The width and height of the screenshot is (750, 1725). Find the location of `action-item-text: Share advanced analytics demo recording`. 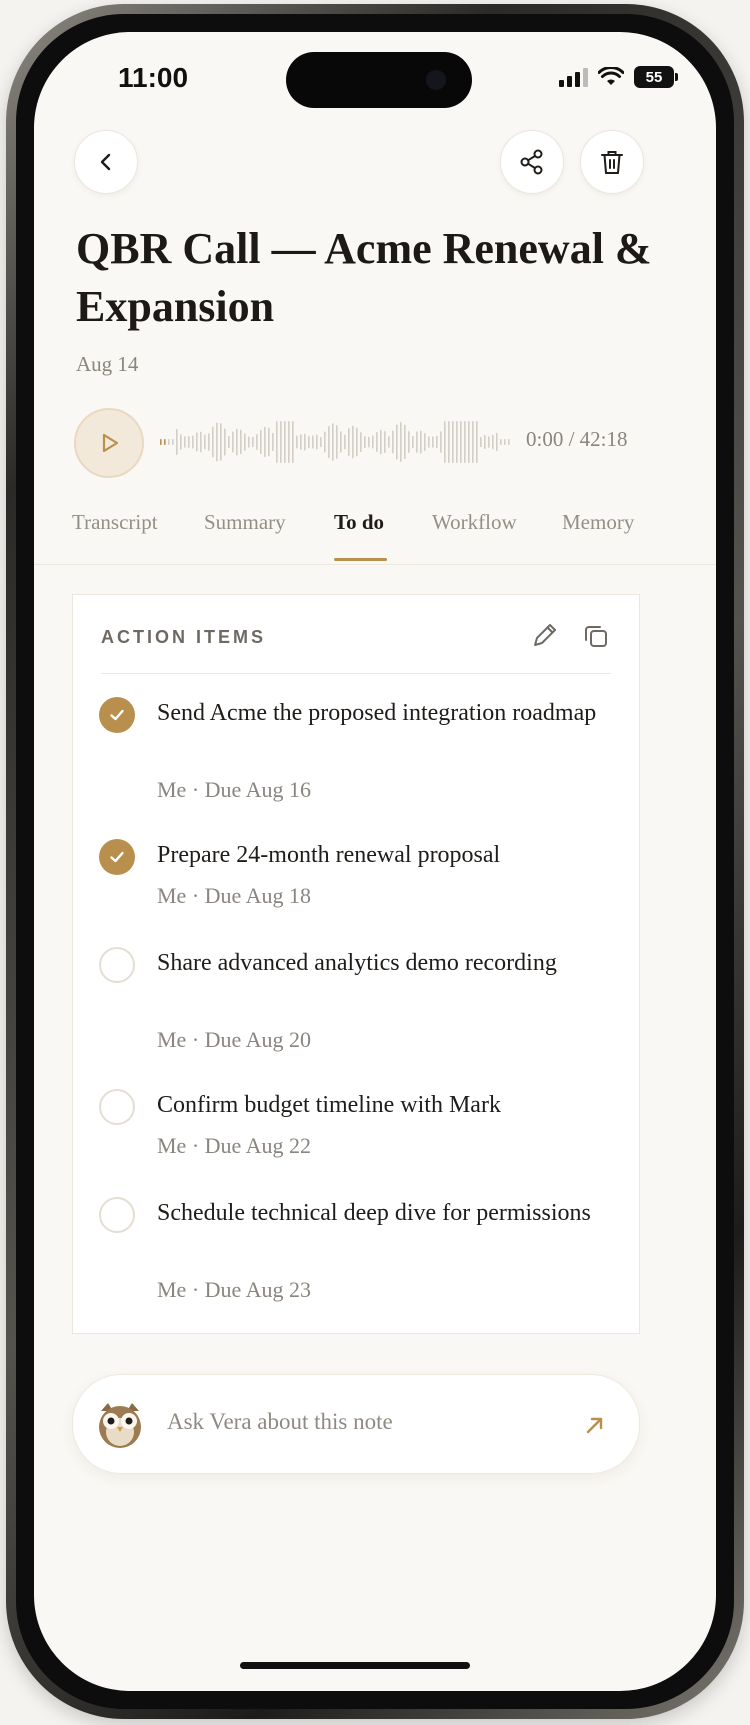

action-item-text: Share advanced analytics demo recording is located at coordinates (357, 963).